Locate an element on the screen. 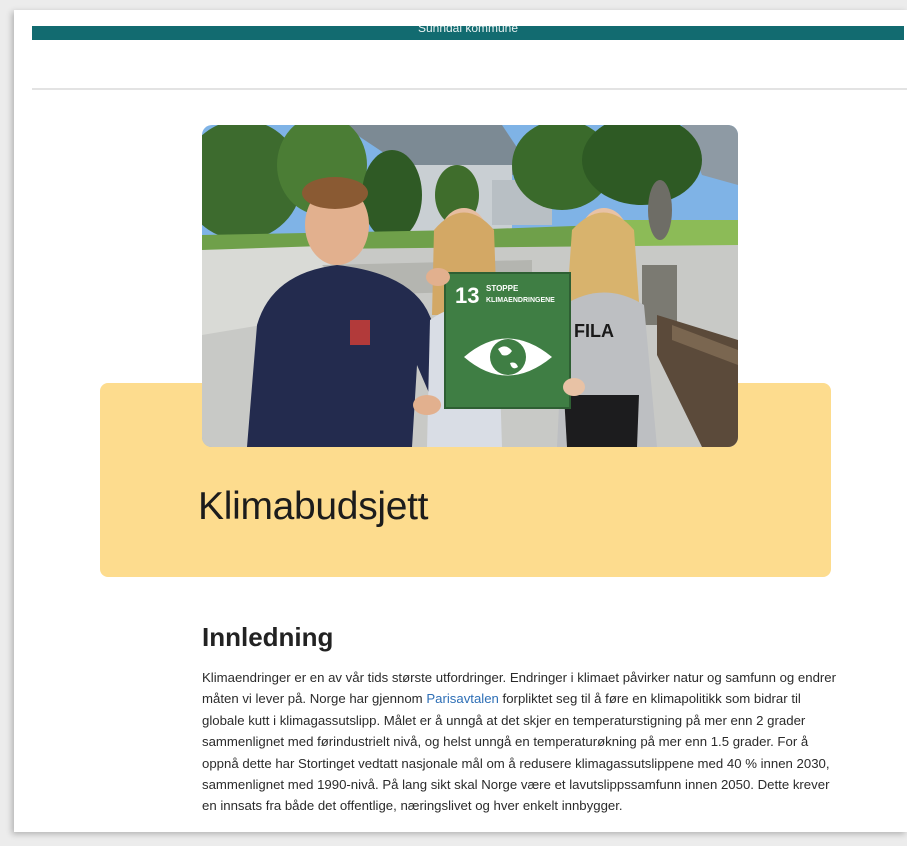  page-title: Klimabudsjett is located at coordinates (313, 506).